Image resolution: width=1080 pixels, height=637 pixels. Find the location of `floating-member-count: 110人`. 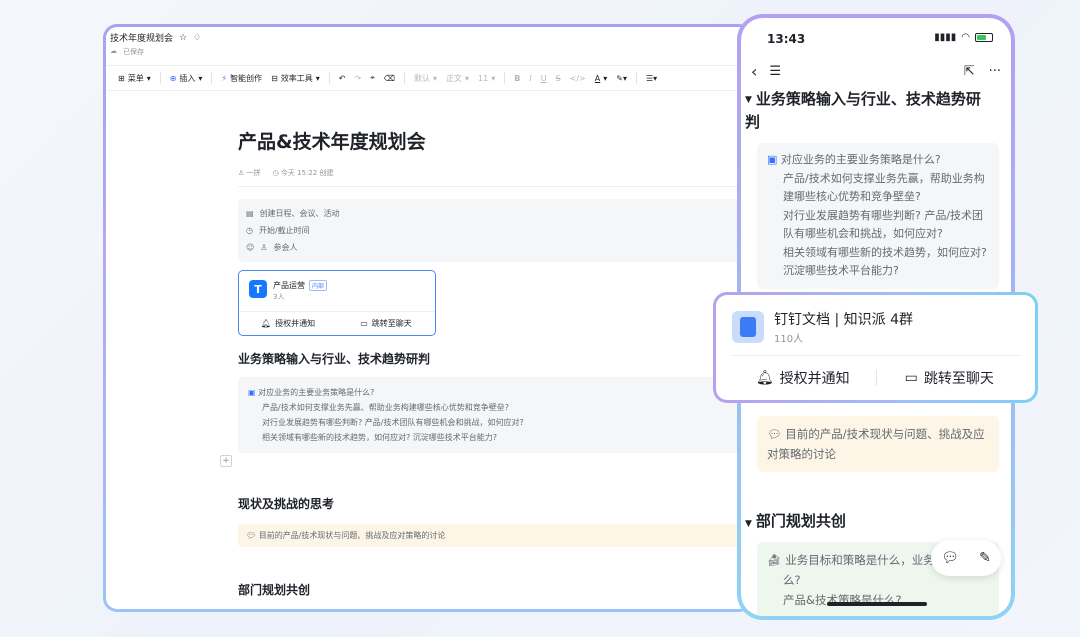

floating-member-count: 110人 is located at coordinates (789, 339).